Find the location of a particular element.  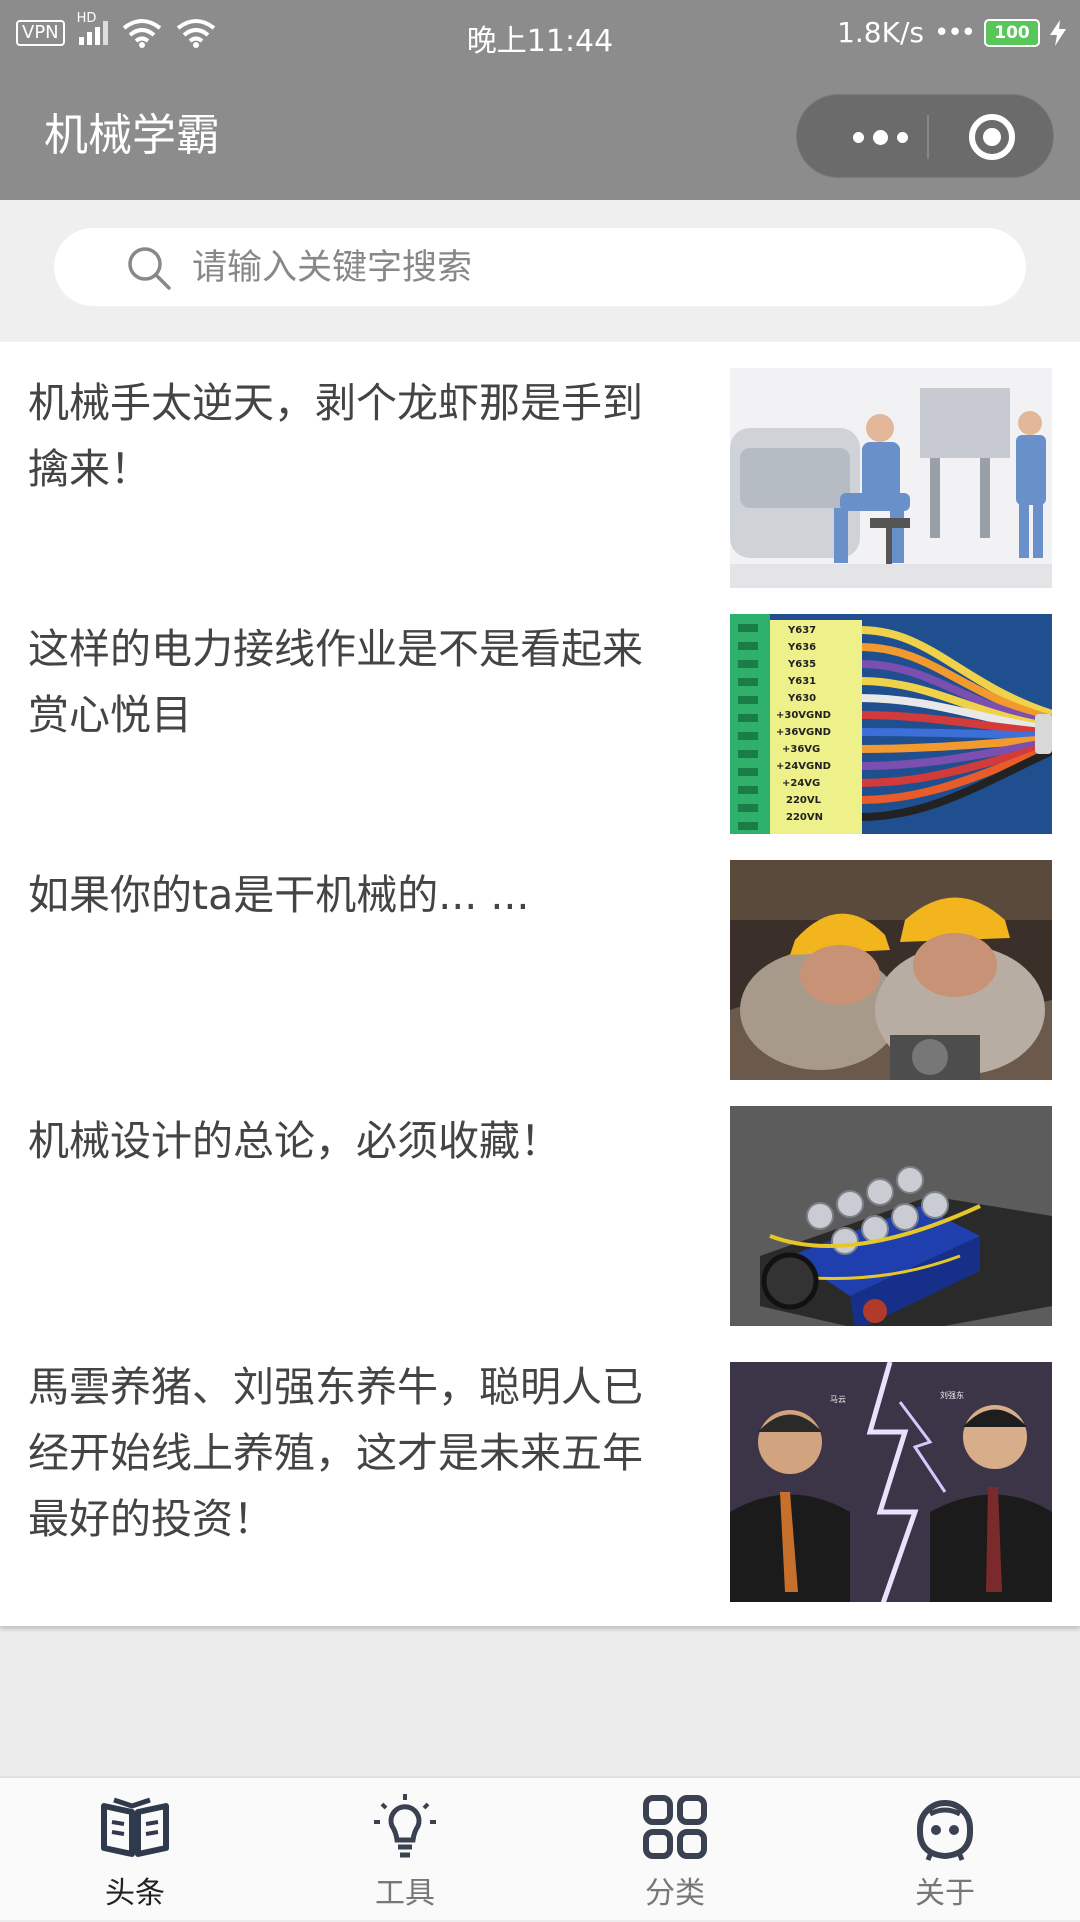

search-box is located at coordinates (540, 268).